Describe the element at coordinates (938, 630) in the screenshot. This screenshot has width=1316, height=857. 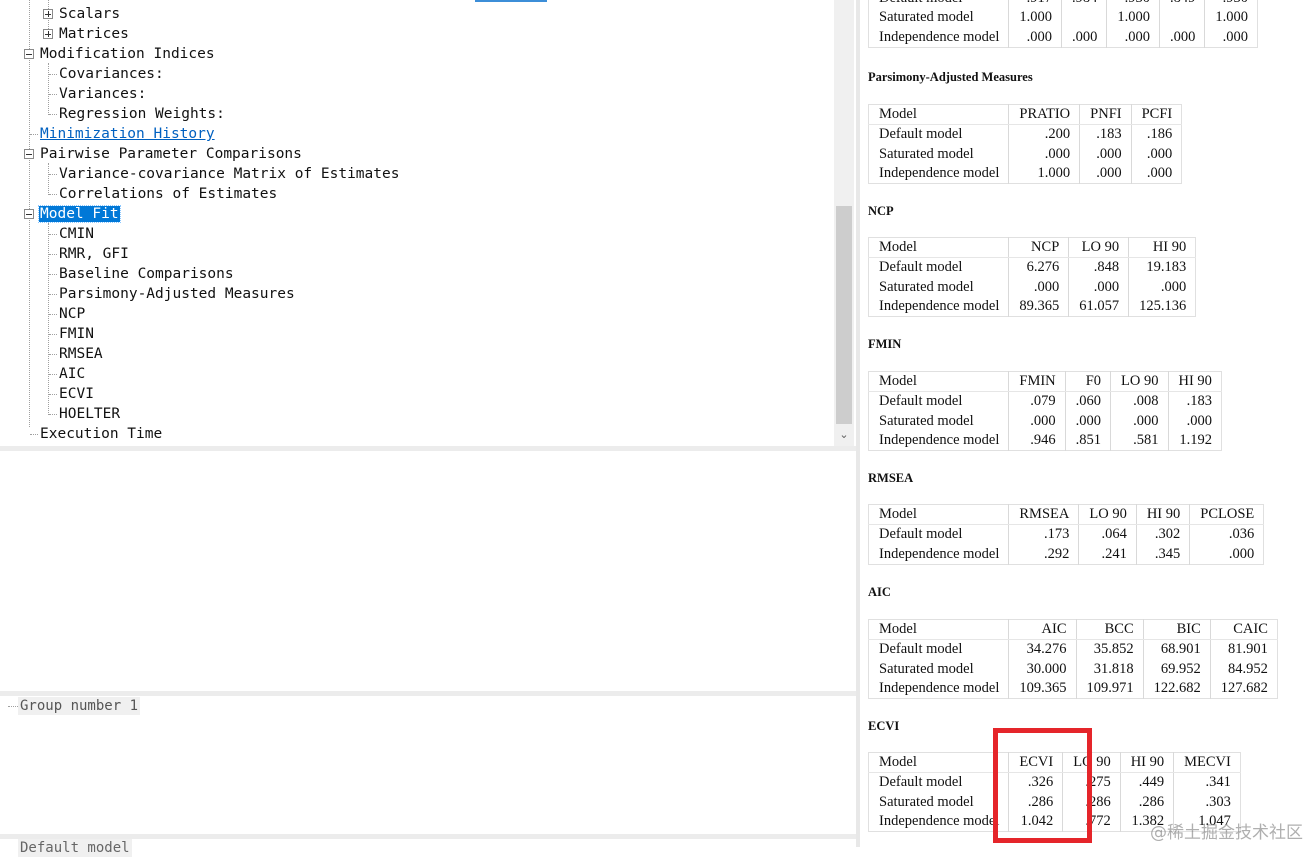
I see `column-header: Model` at that location.